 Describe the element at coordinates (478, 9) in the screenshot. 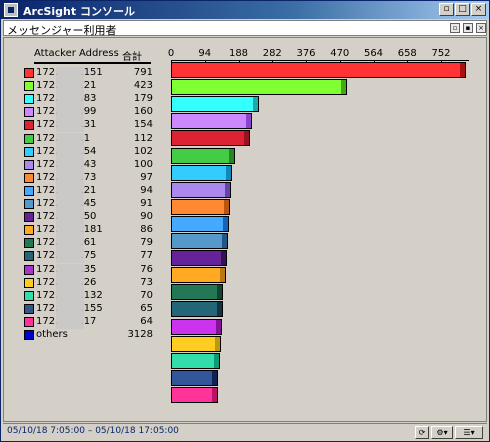

I see `close-button: ×` at that location.